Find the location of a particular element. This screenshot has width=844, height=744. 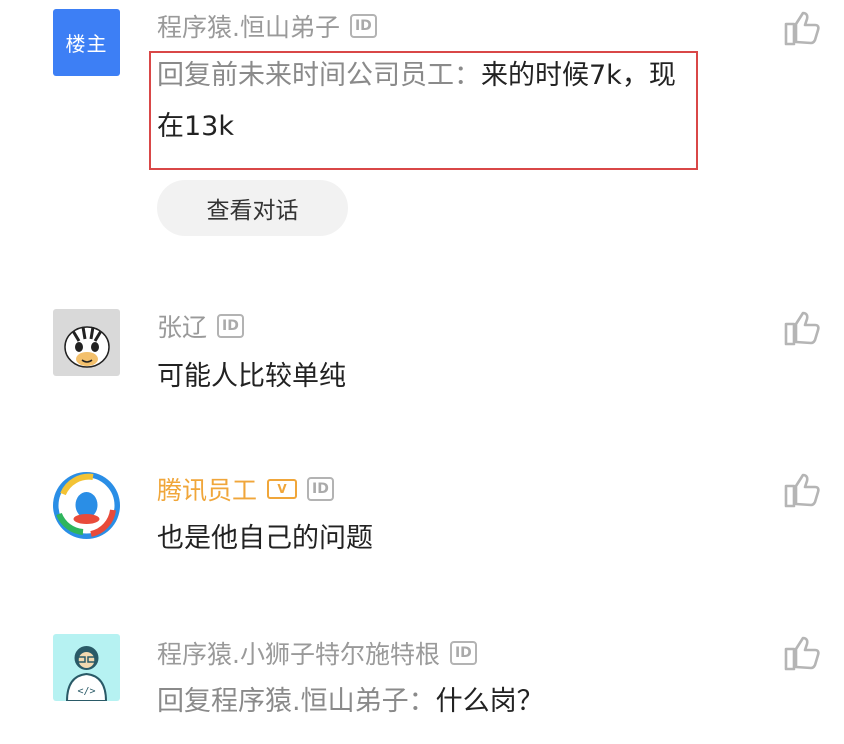

username-row: 程序猿.小狮子特尔施特根 ID is located at coordinates (317, 653).